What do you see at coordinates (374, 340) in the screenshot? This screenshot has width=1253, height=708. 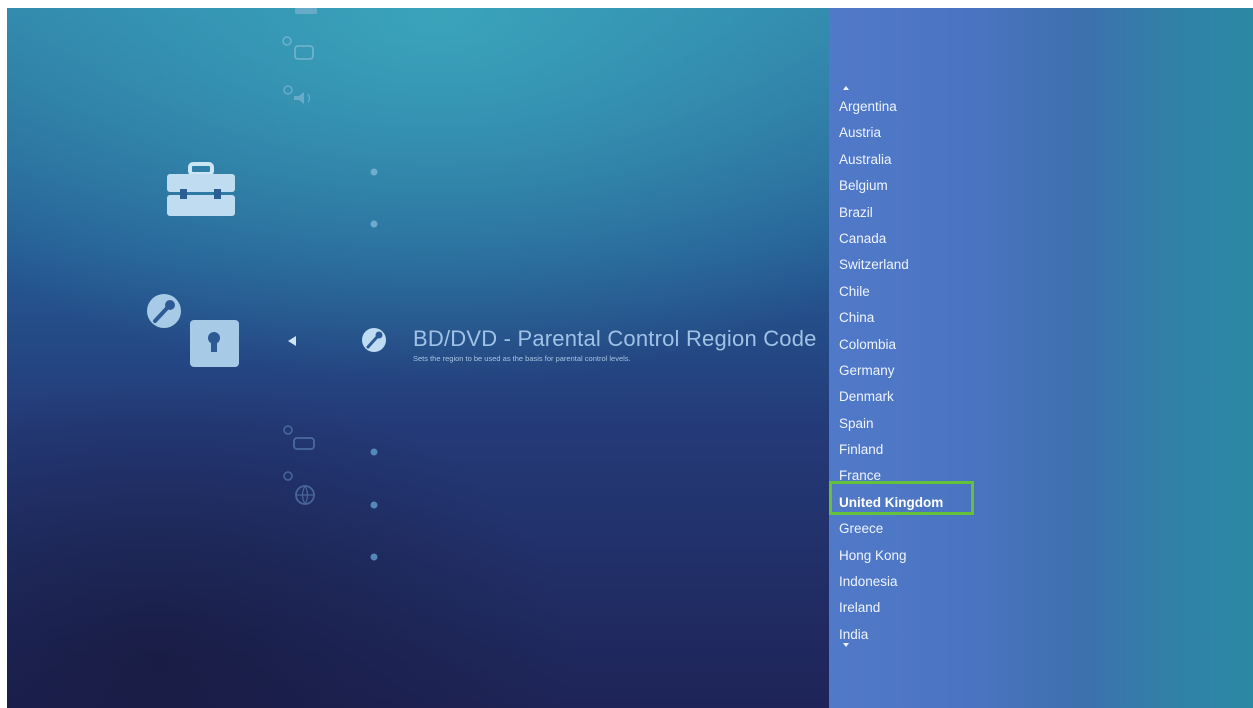 I see `wrench-icon` at bounding box center [374, 340].